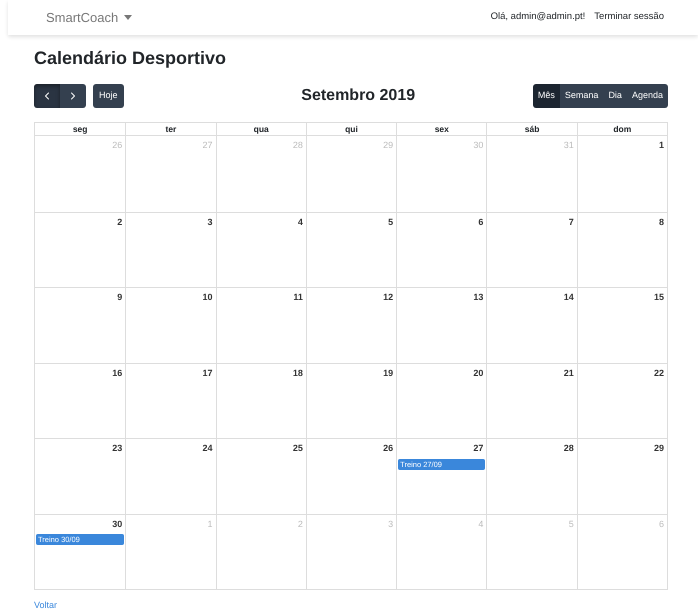  Describe the element at coordinates (538, 17) in the screenshot. I see `greeting-text: Olá, admin@admin.pt!` at that location.